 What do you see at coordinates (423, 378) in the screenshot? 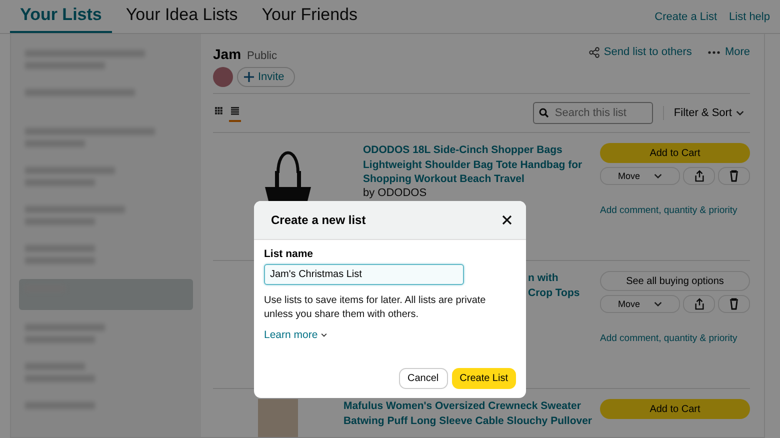
I see `cancel-button: Cancel` at bounding box center [423, 378].